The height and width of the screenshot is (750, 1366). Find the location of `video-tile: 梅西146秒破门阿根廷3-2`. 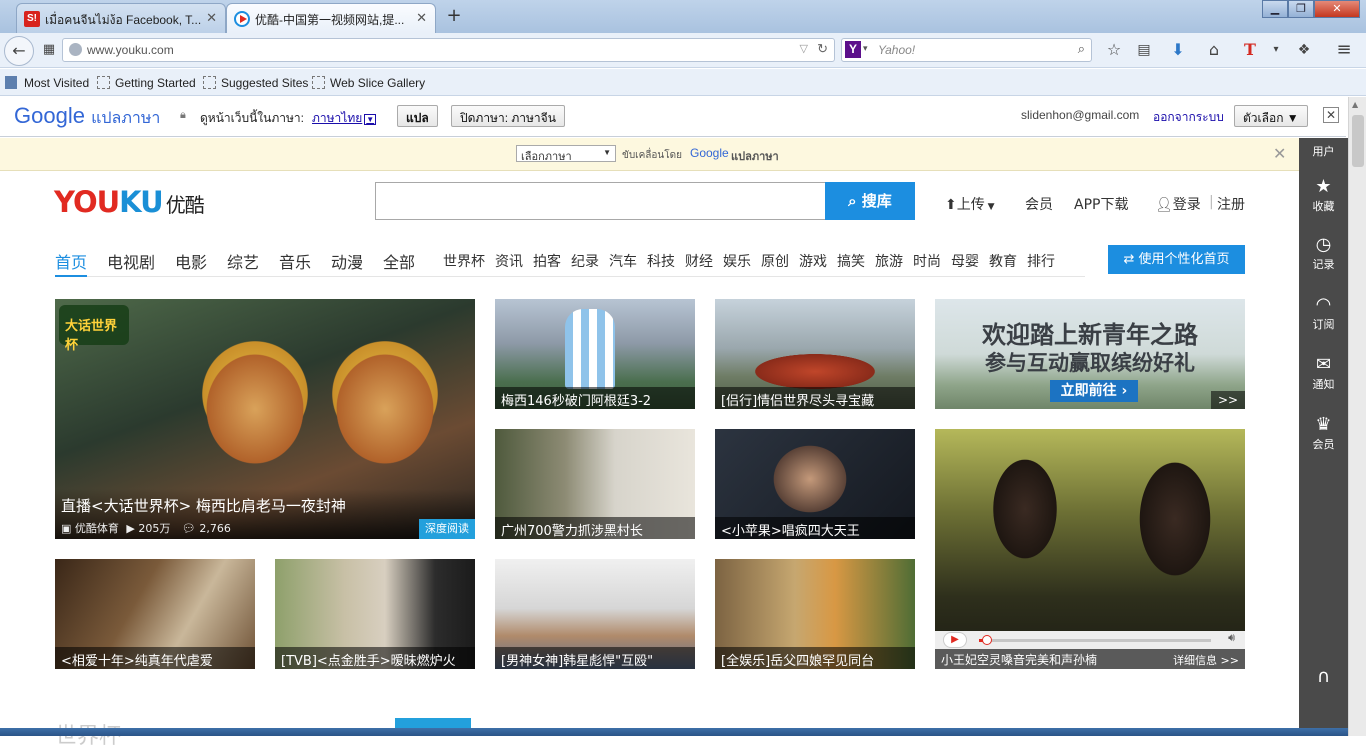

video-tile: 梅西146秒破门阿根廷3-2 is located at coordinates (595, 354).